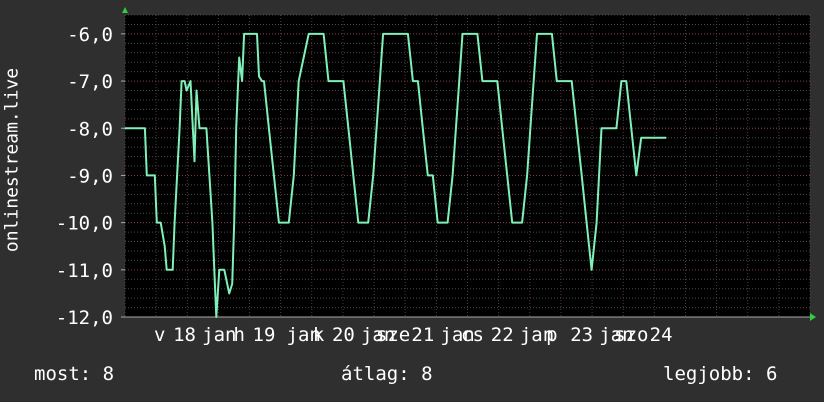 Image resolution: width=824 pixels, height=402 pixels. What do you see at coordinates (90, 82) in the screenshot?
I see `y-tick-label: -7,0` at bounding box center [90, 82].